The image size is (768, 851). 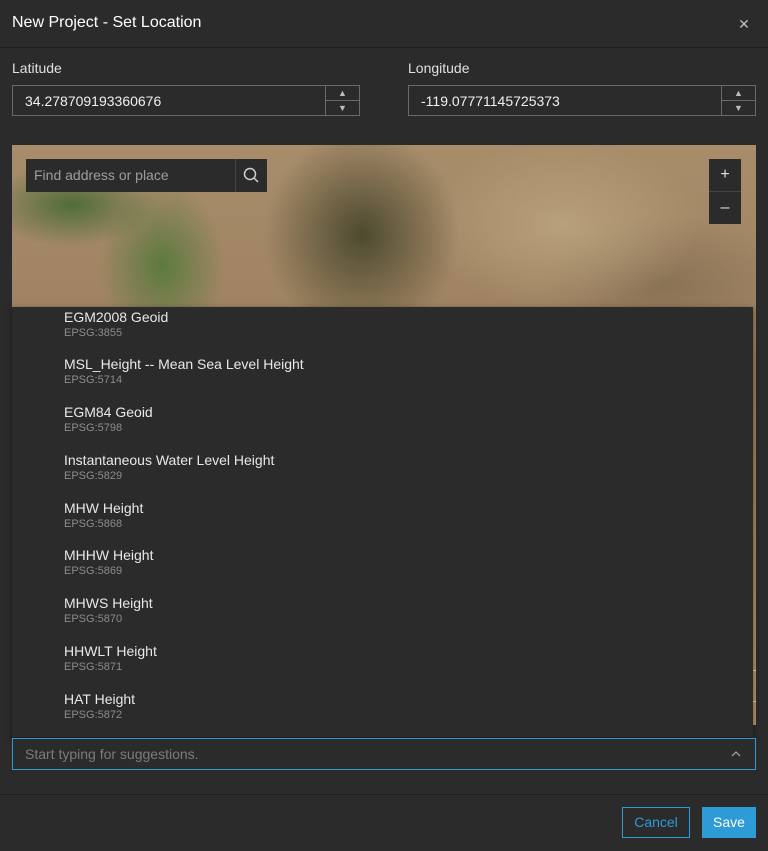 I want to click on longitude-stepper: ▲ ▼, so click(x=738, y=100).